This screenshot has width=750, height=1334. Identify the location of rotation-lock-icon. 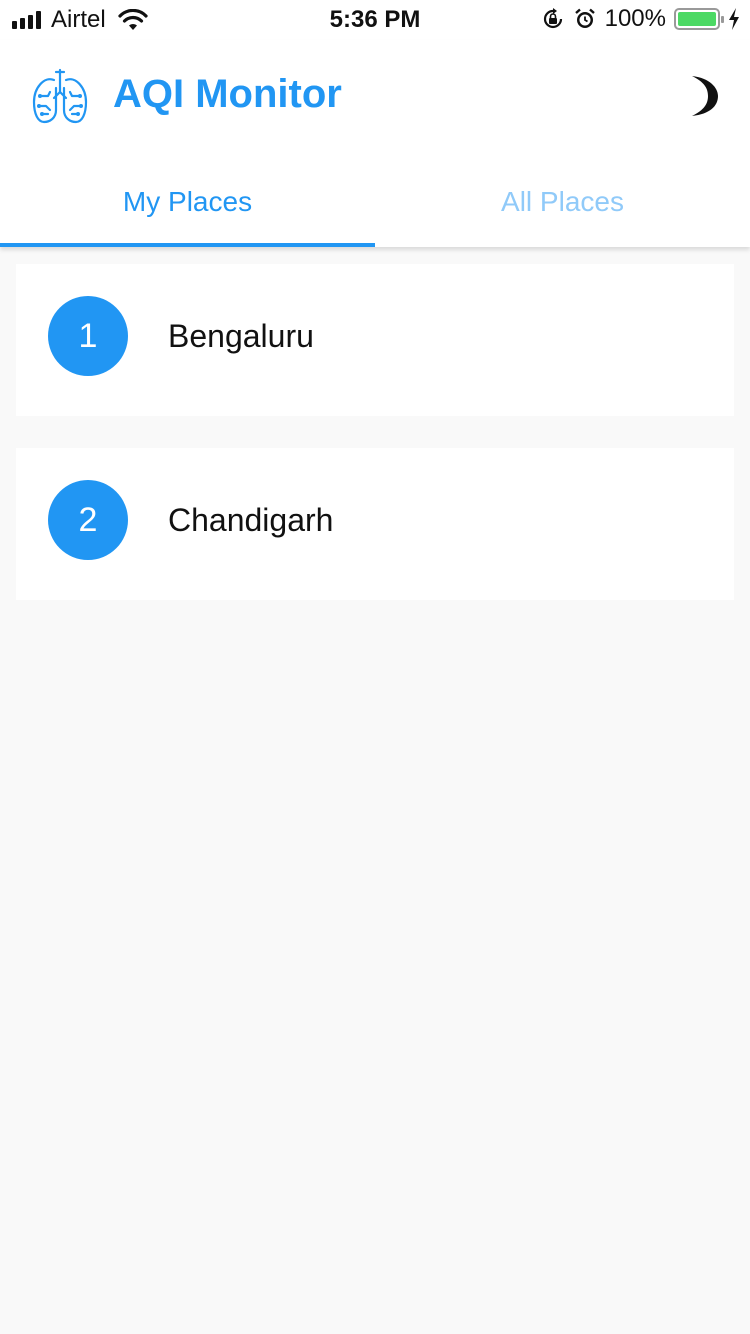
(552, 18).